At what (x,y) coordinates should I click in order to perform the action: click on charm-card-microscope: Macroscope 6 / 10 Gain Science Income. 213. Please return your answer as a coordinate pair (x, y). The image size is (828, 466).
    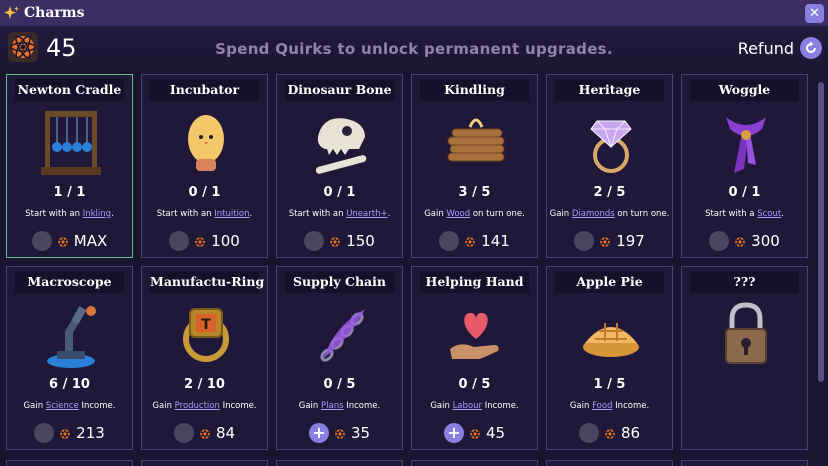
    Looking at the image, I should click on (69, 358).